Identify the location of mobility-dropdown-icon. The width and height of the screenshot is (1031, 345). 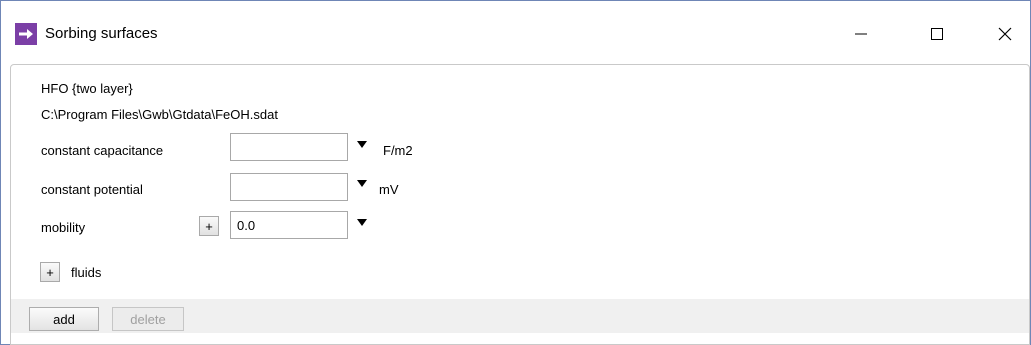
(362, 222).